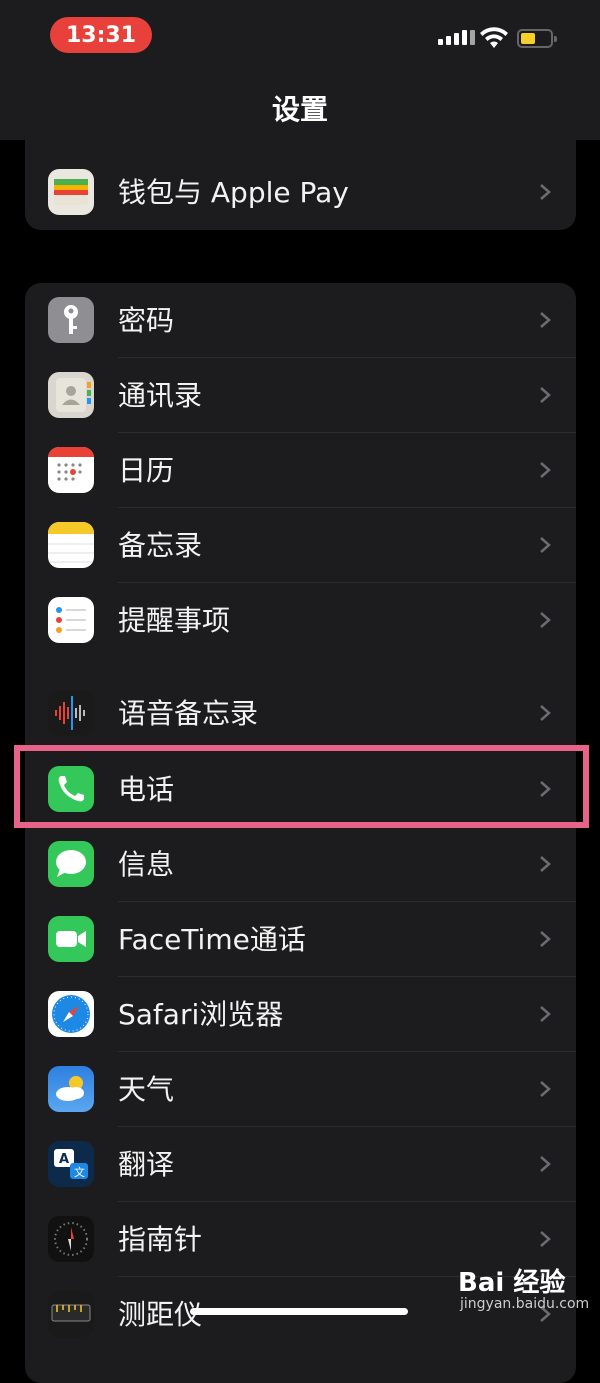 This screenshot has width=600, height=1383. I want to click on contacts-icon, so click(71, 395).